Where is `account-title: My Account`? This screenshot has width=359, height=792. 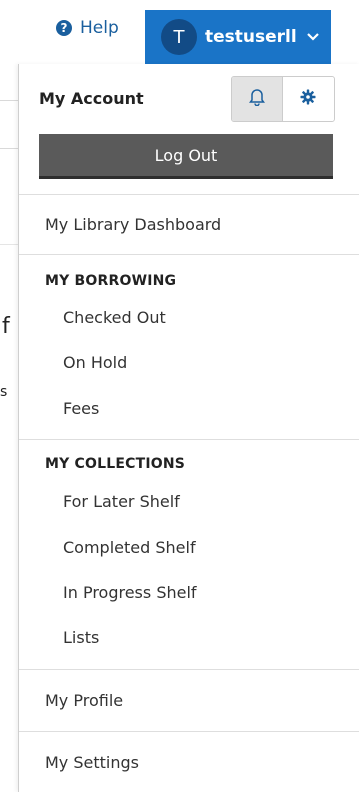 account-title: My Account is located at coordinates (91, 98).